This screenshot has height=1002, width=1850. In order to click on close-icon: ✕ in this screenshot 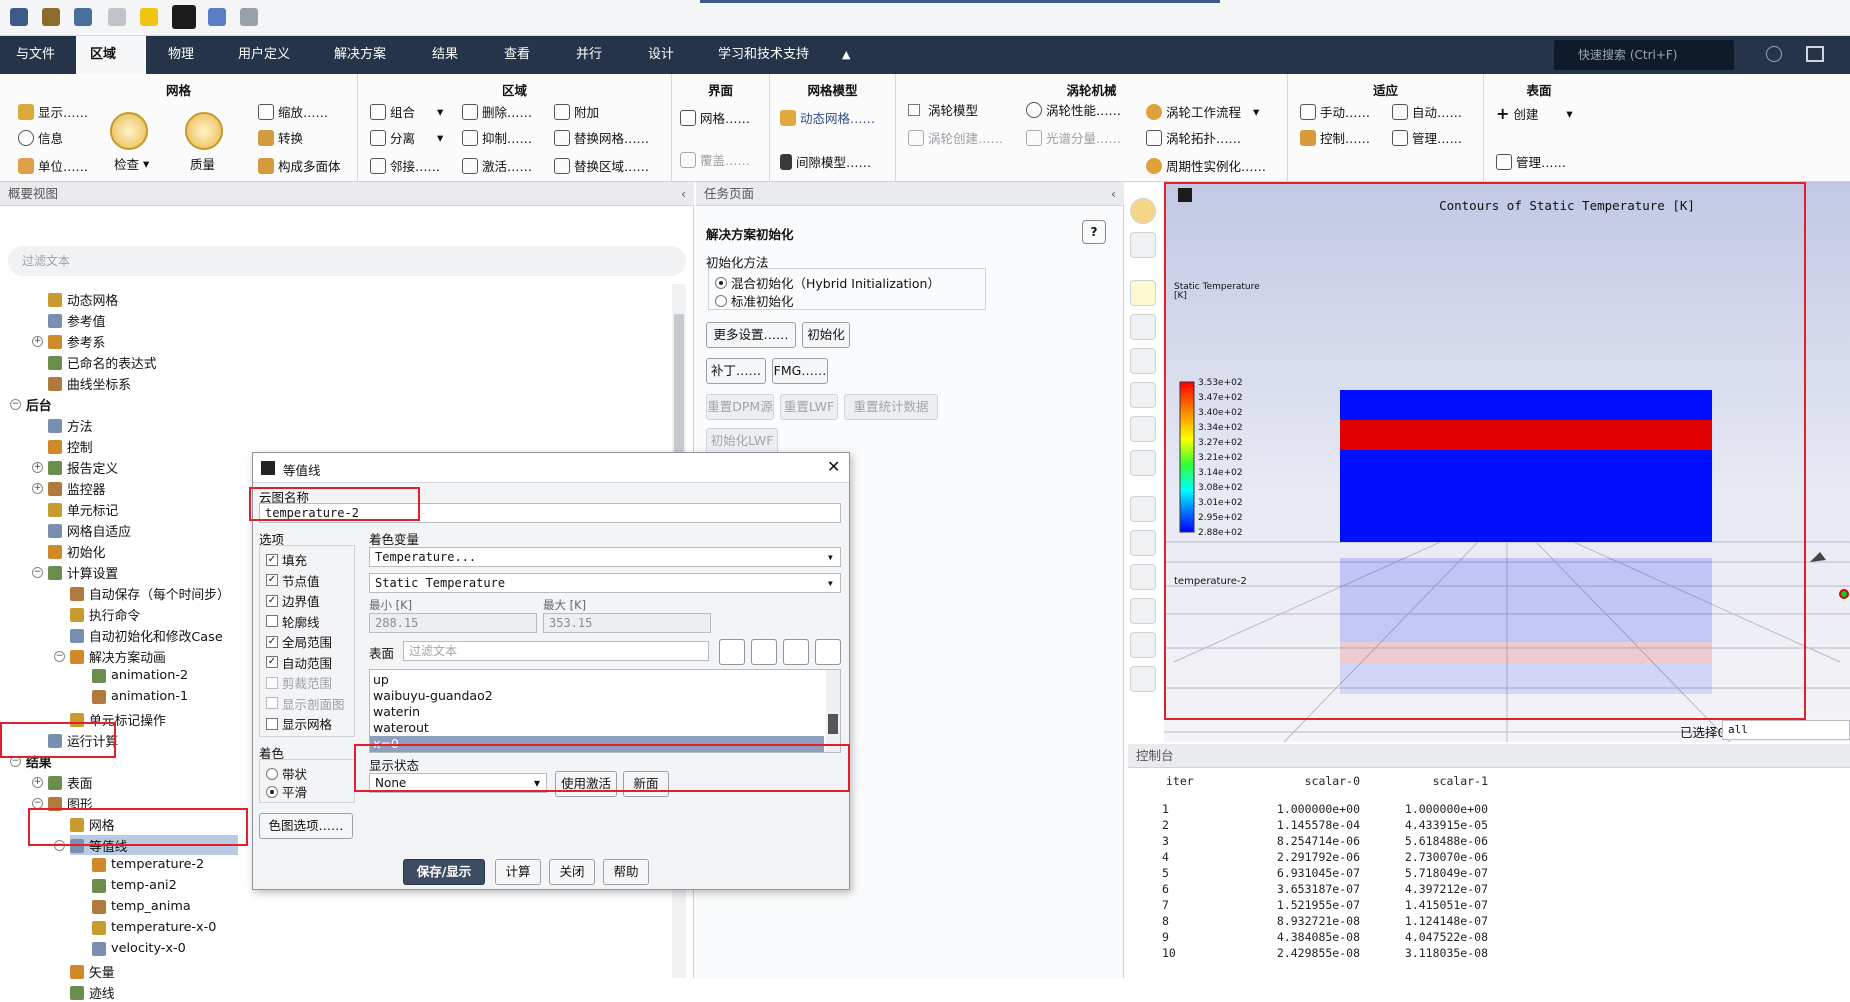, I will do `click(833, 466)`.